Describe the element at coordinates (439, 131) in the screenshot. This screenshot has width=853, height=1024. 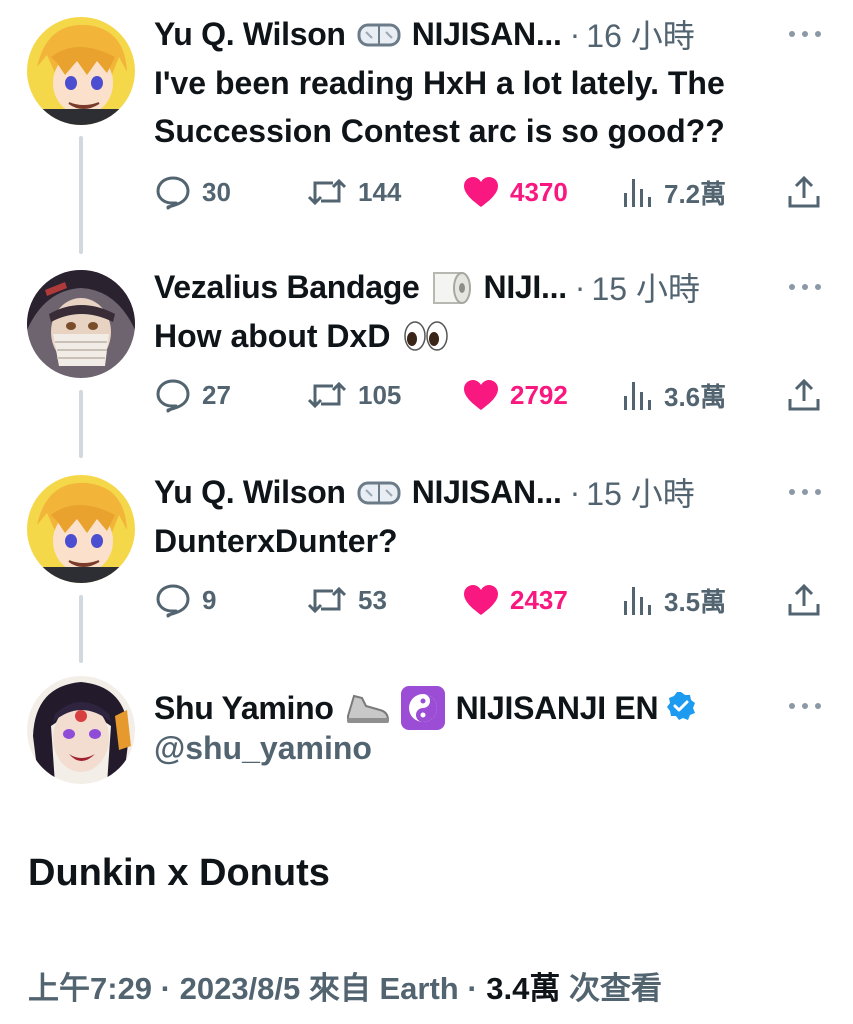
I see `tweet-text-line: Succession Contest arc is so good??` at that location.